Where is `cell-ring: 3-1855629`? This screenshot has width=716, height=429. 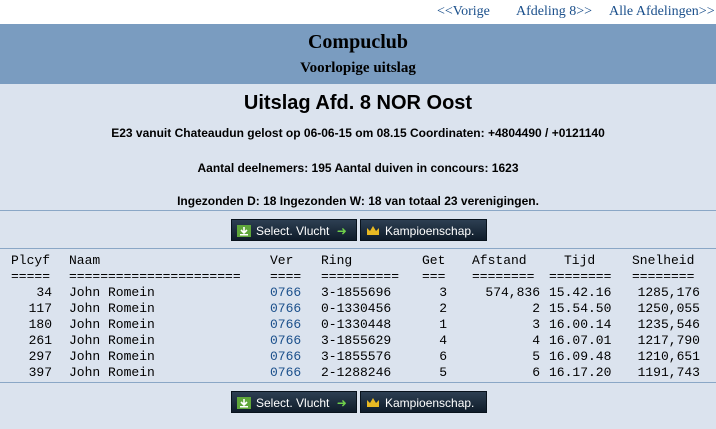 cell-ring: 3-1855629 is located at coordinates (356, 340).